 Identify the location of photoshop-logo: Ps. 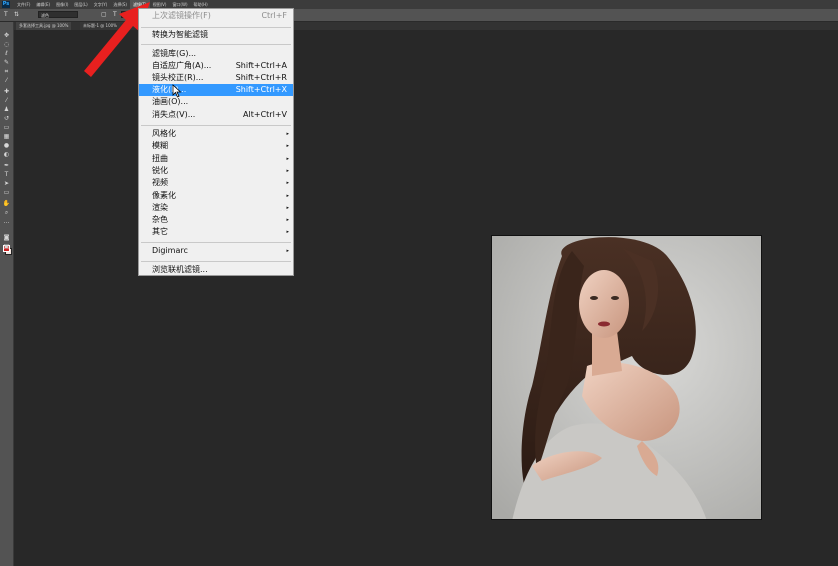
(6, 4).